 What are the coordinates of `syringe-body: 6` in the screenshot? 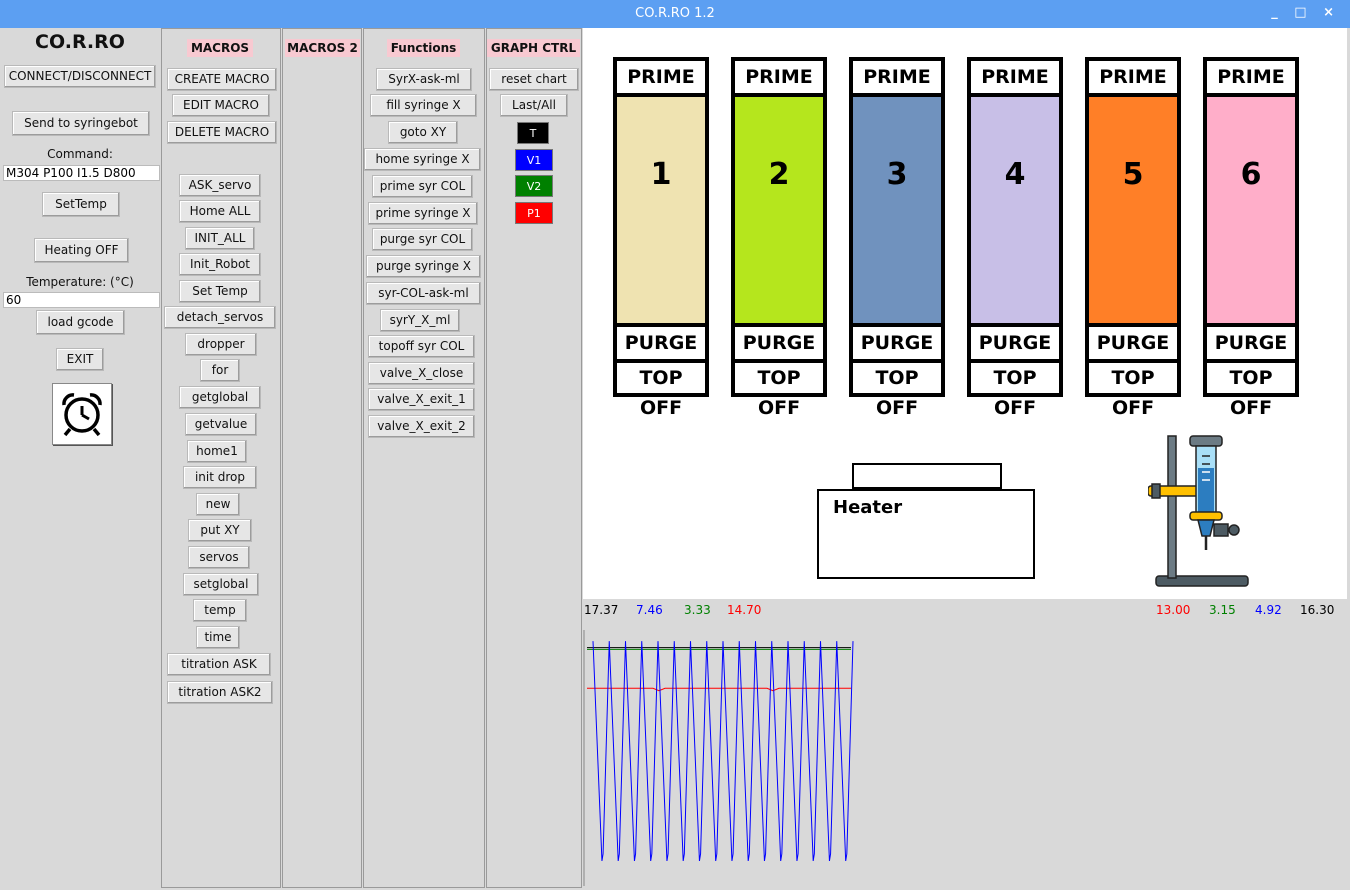 It's located at (1251, 210).